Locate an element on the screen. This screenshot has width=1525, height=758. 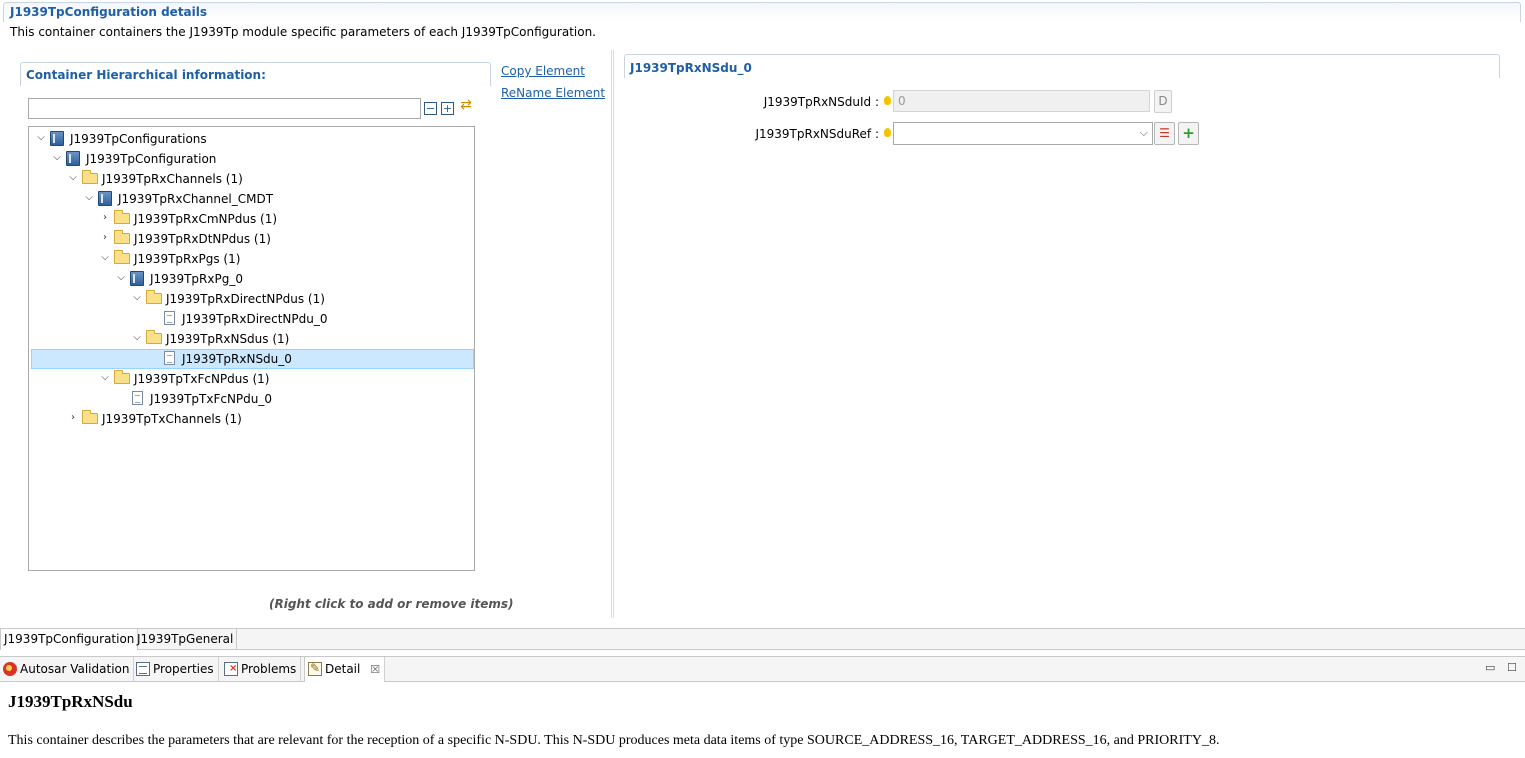
tree-item-label: J1939TpTxChannels (1) is located at coordinates (172, 419).